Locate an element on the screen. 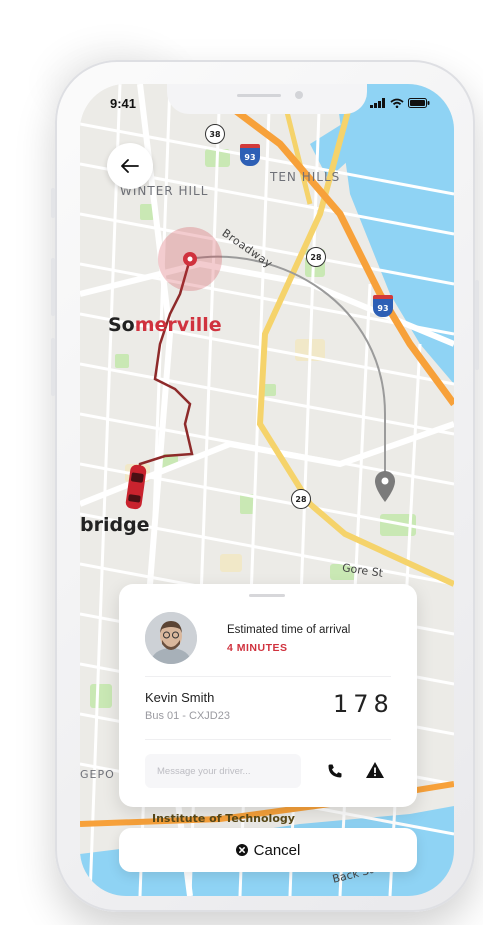  mute-switch is located at coordinates (53, 203).